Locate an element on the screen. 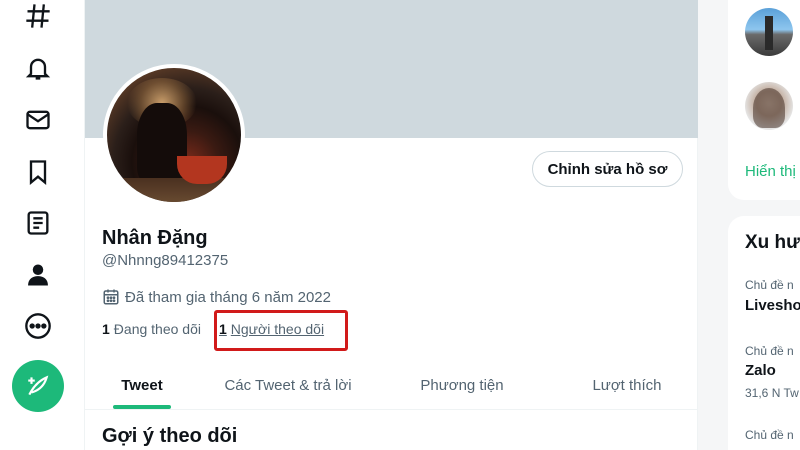 The width and height of the screenshot is (800, 450). joined-date: Đã tham gia tháng 6 năm 2022 is located at coordinates (216, 297).